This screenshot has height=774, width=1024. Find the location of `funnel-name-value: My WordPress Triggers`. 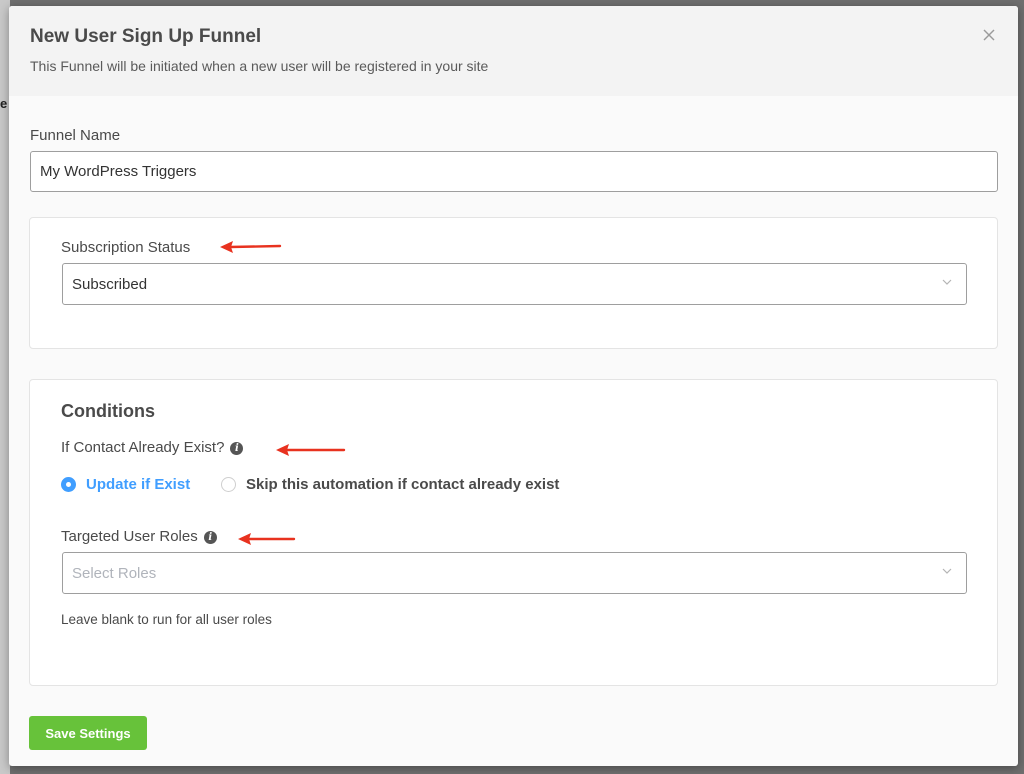

funnel-name-value: My WordPress Triggers is located at coordinates (118, 171).